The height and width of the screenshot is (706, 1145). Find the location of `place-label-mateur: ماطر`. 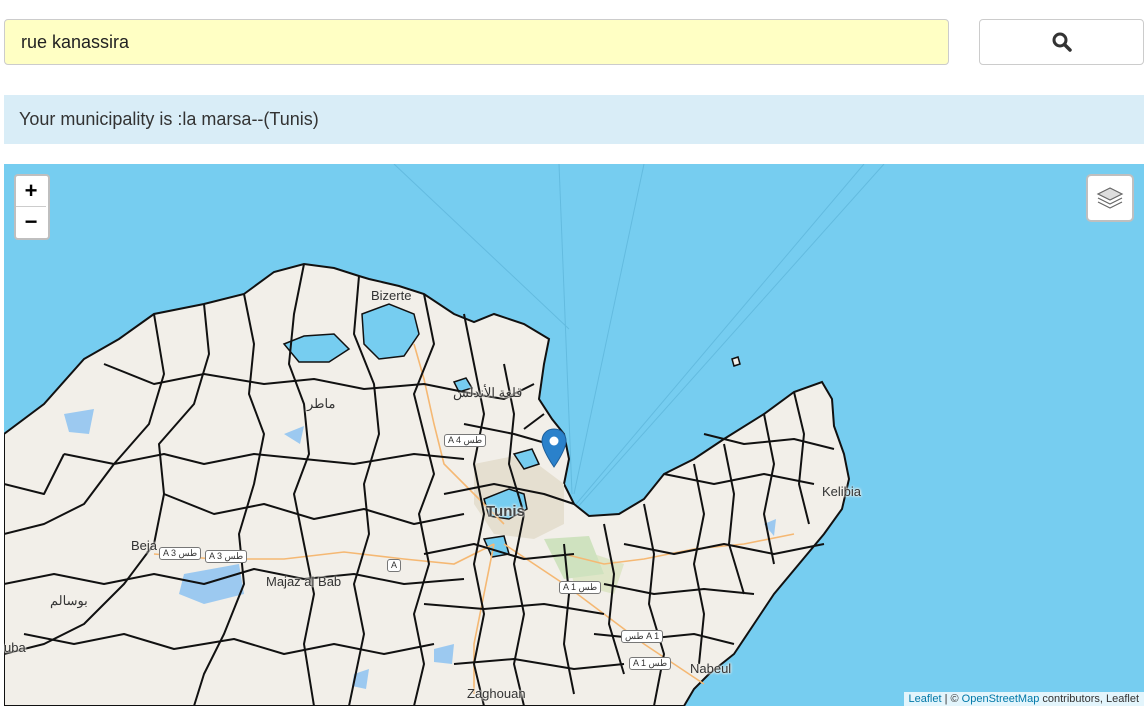

place-label-mateur: ماطر is located at coordinates (321, 403).